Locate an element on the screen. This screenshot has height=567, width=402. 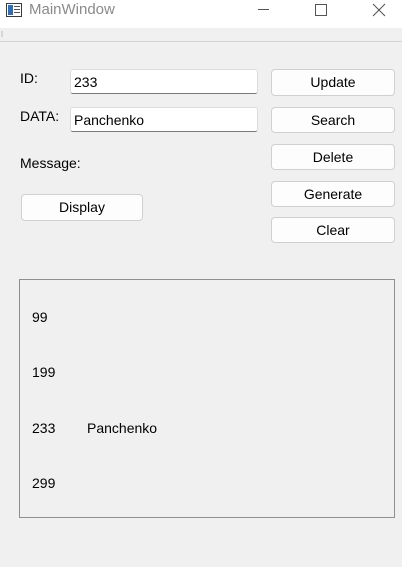
close-icon is located at coordinates (379, 10).